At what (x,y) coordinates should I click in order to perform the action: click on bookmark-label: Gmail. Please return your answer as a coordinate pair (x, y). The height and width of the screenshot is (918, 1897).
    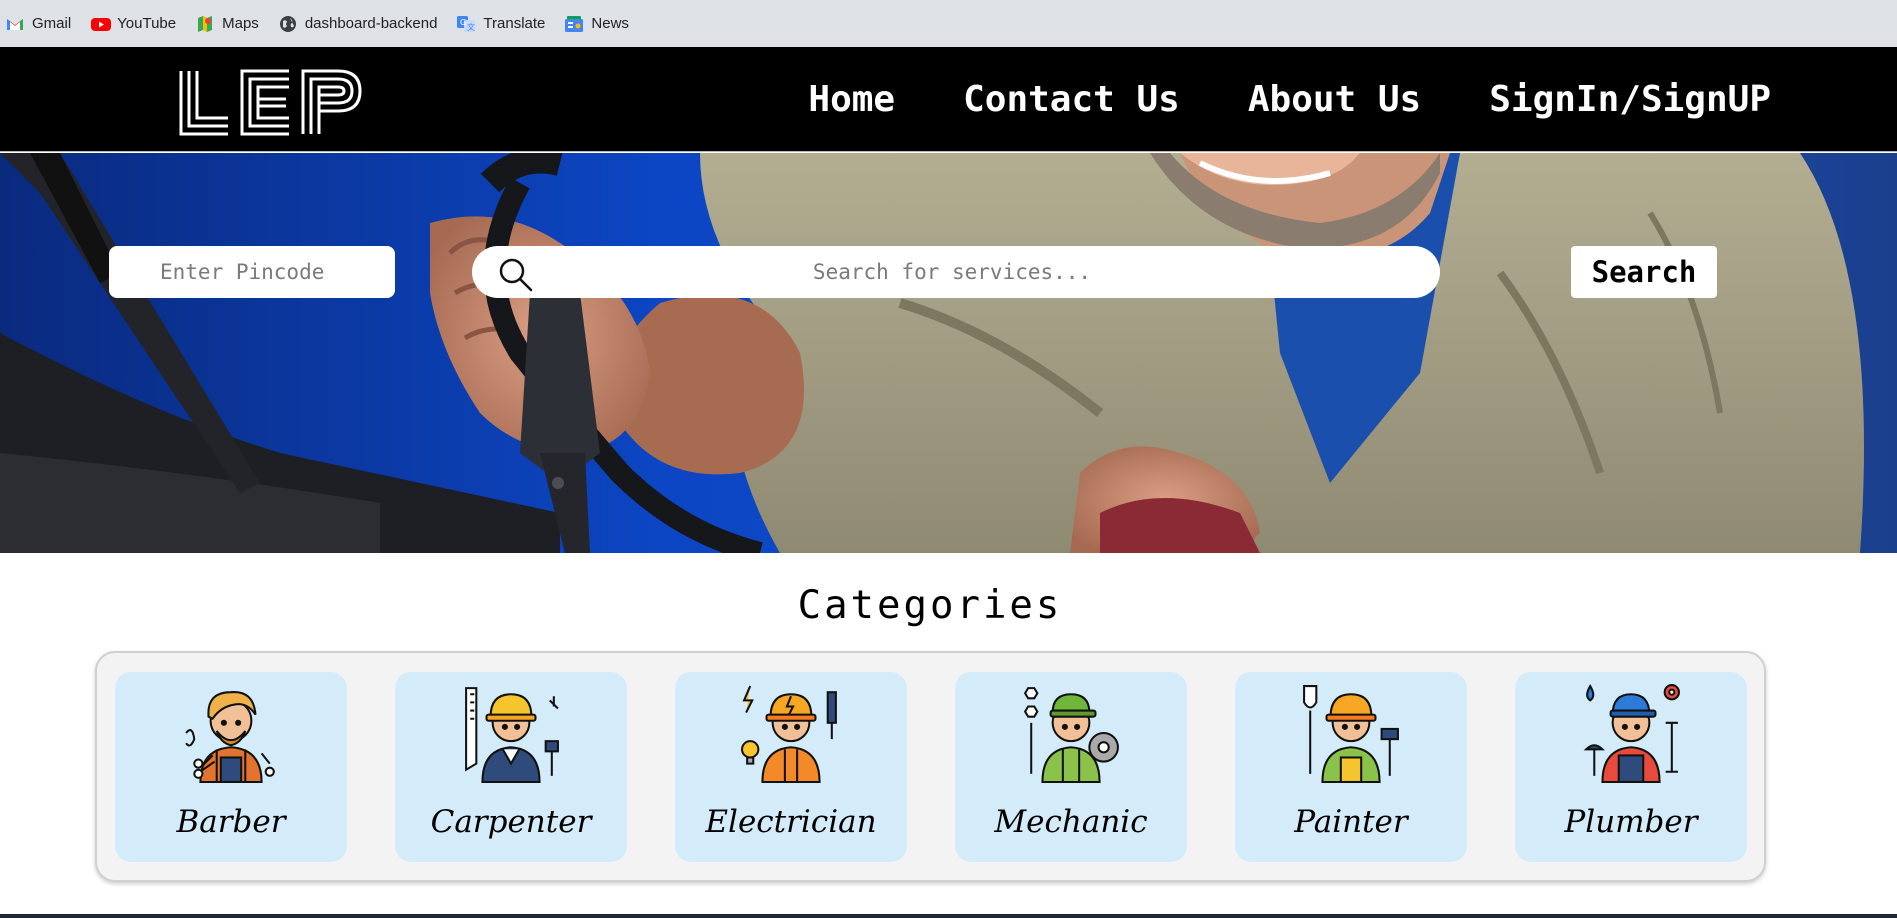
    Looking at the image, I should click on (52, 23).